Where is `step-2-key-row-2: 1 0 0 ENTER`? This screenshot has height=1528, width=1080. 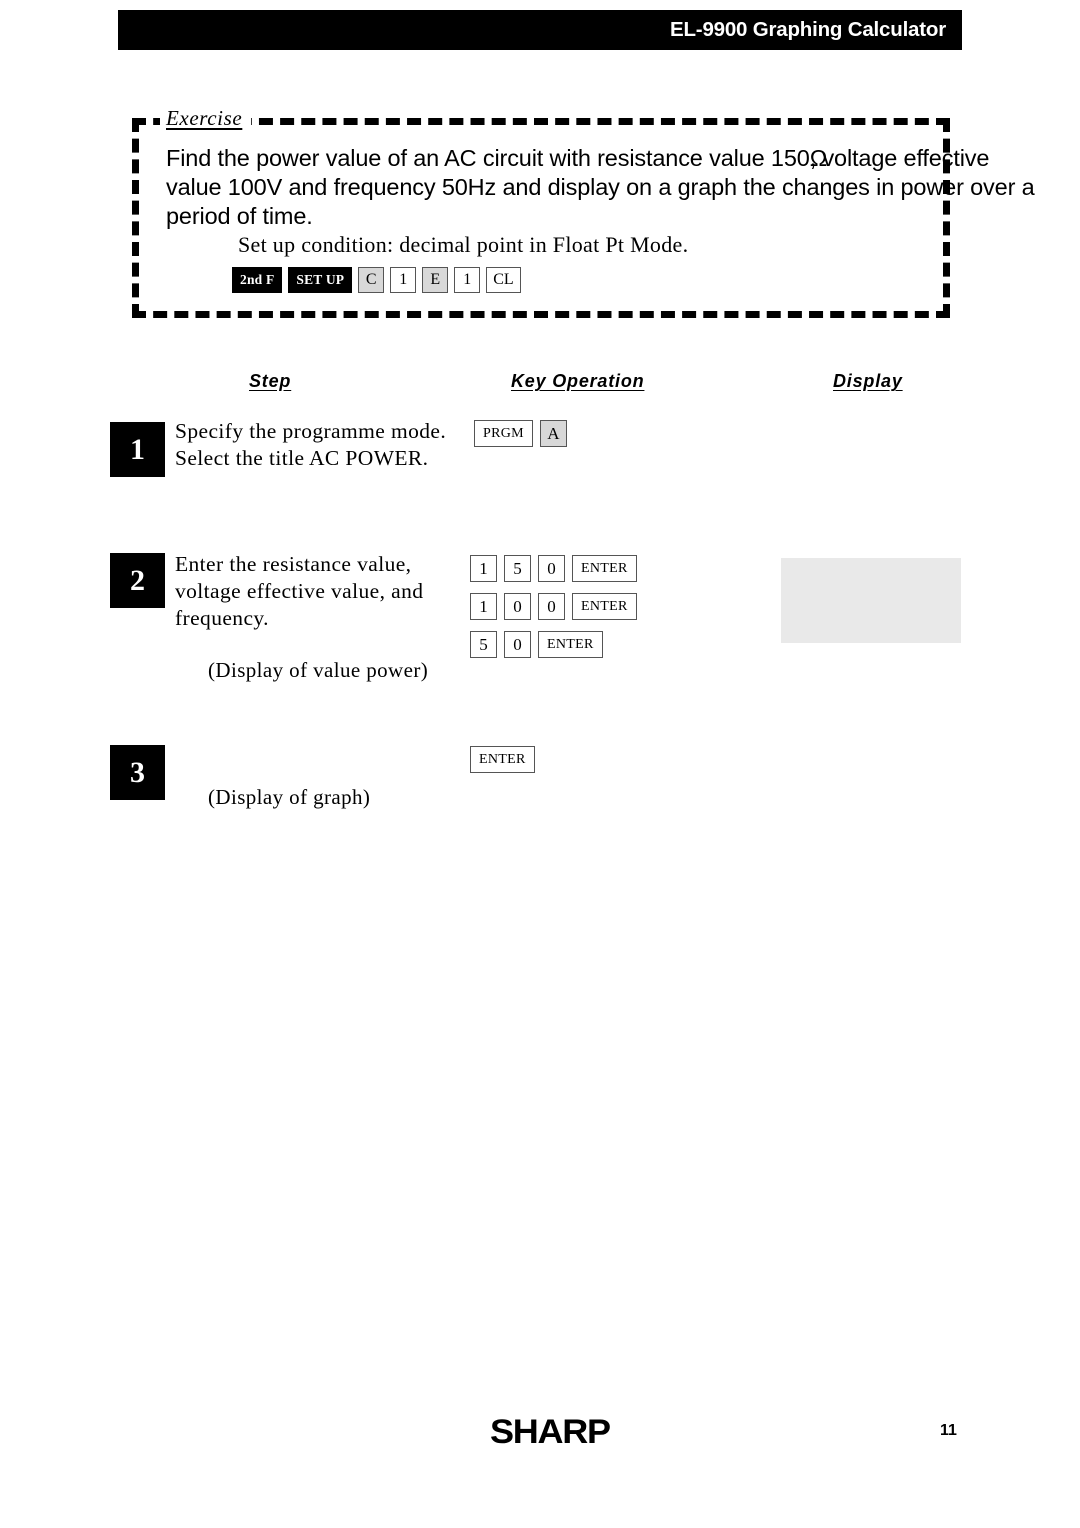 step-2-key-row-2: 1 0 0 ENTER is located at coordinates (553, 606).